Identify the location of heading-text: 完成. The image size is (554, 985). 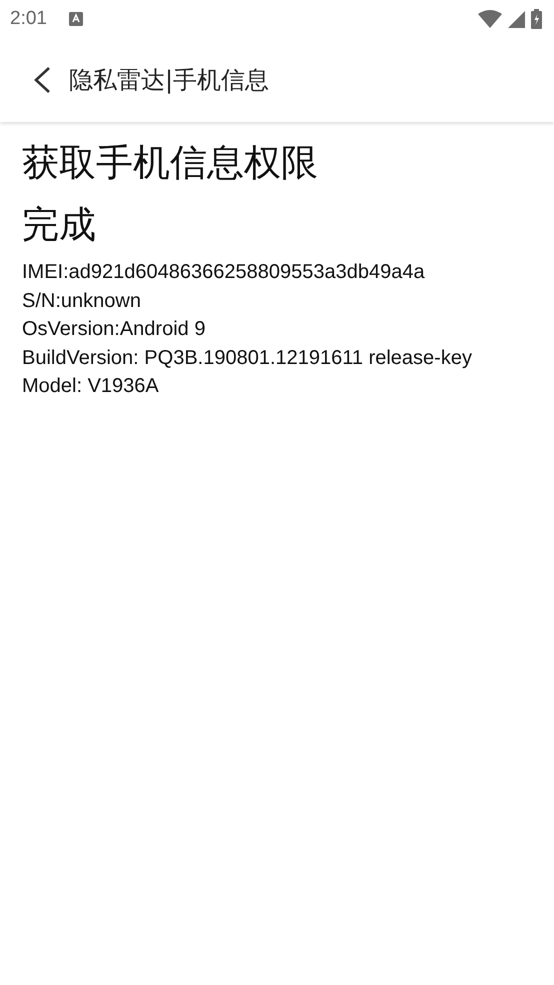
(59, 225).